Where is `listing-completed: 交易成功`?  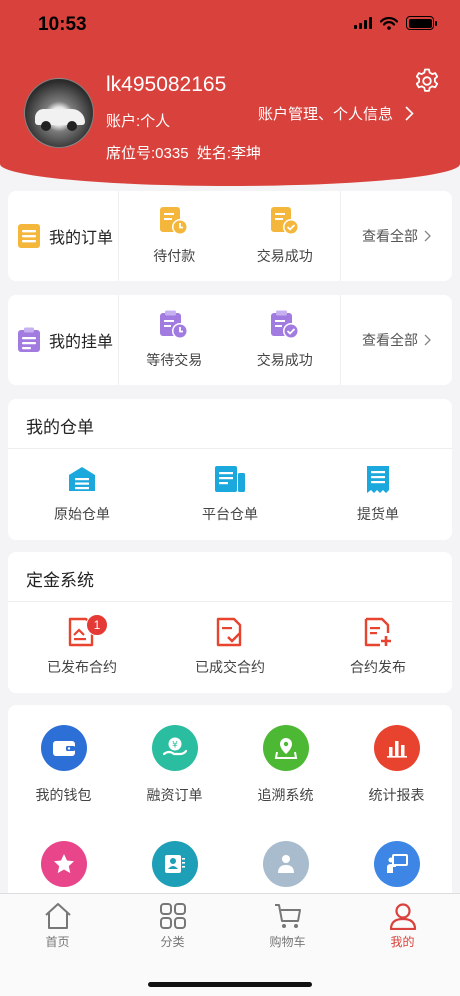 listing-completed: 交易成功 is located at coordinates (285, 340).